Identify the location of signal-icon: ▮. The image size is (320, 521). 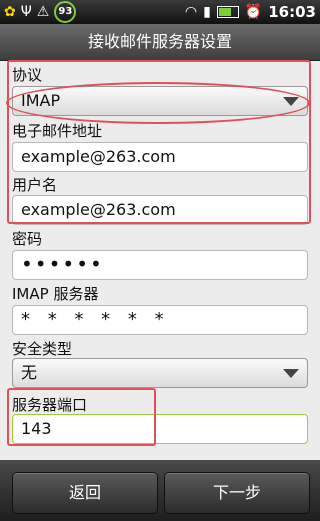
(207, 12).